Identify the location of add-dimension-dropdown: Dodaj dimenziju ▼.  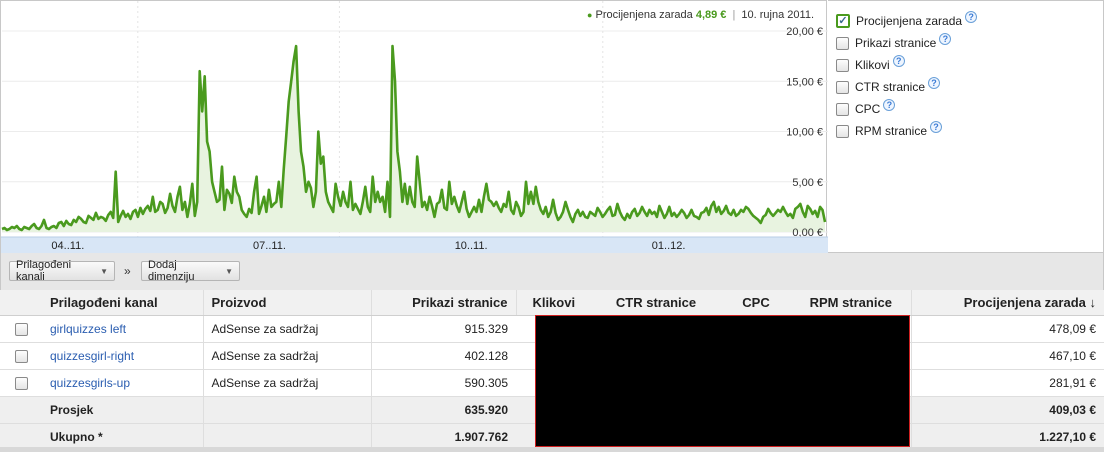
(190, 271).